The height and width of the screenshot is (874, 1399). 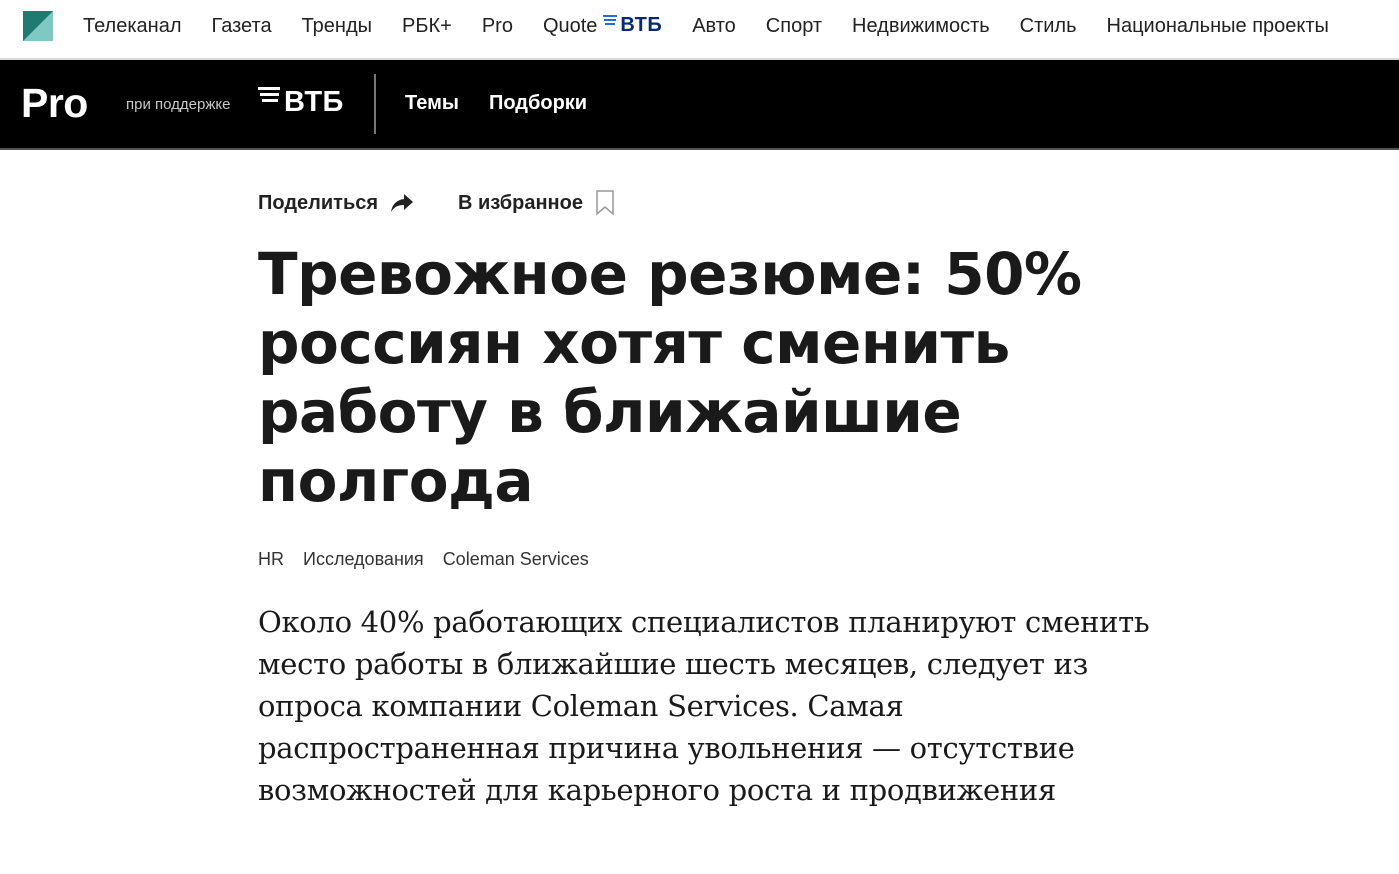 What do you see at coordinates (632, 25) in the screenshot?
I see `vtb-badge: ВТБ` at bounding box center [632, 25].